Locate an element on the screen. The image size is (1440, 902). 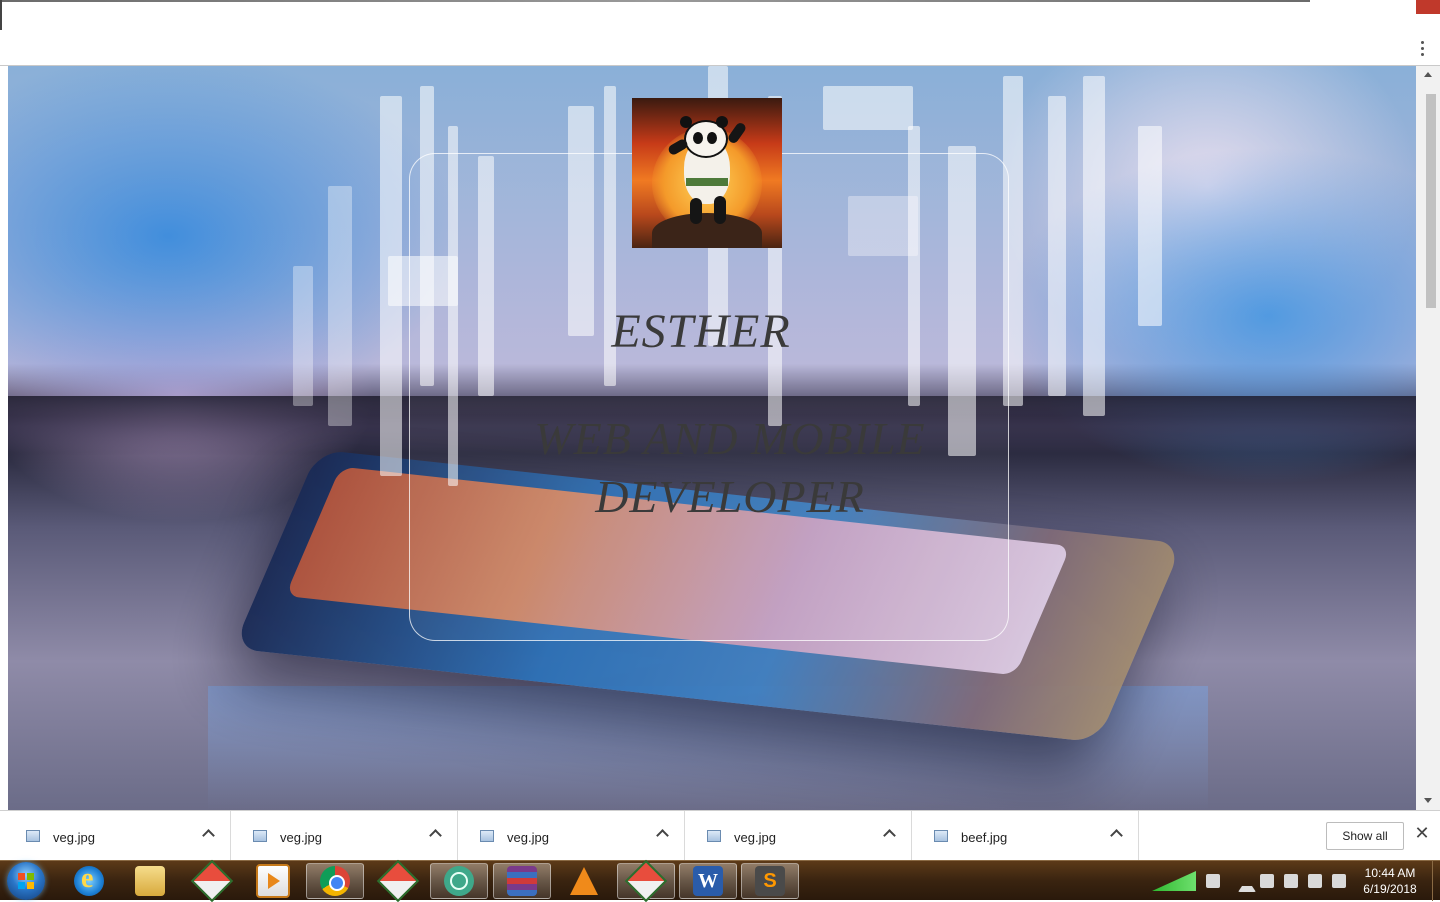
taskbar-app-chrome is located at coordinates (335, 881).